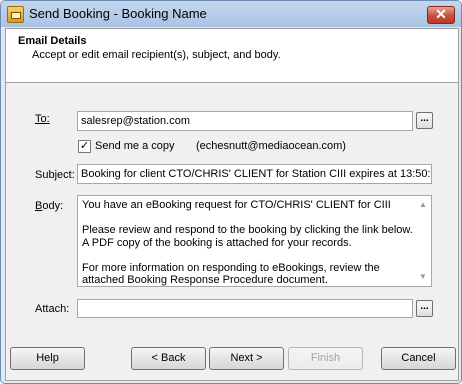 The height and width of the screenshot is (384, 462). What do you see at coordinates (42, 119) in the screenshot?
I see `to-label: To:` at bounding box center [42, 119].